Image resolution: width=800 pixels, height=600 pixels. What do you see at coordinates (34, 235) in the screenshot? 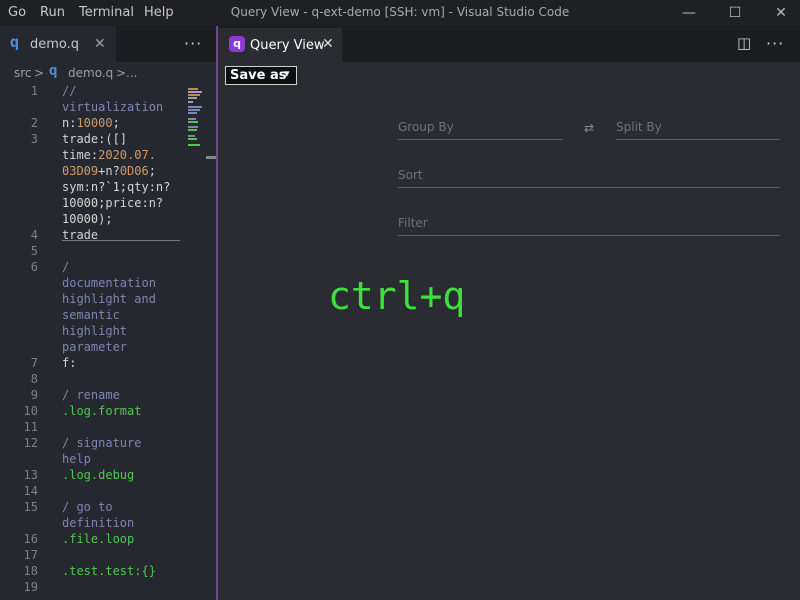
I see `line-number: 4` at bounding box center [34, 235].